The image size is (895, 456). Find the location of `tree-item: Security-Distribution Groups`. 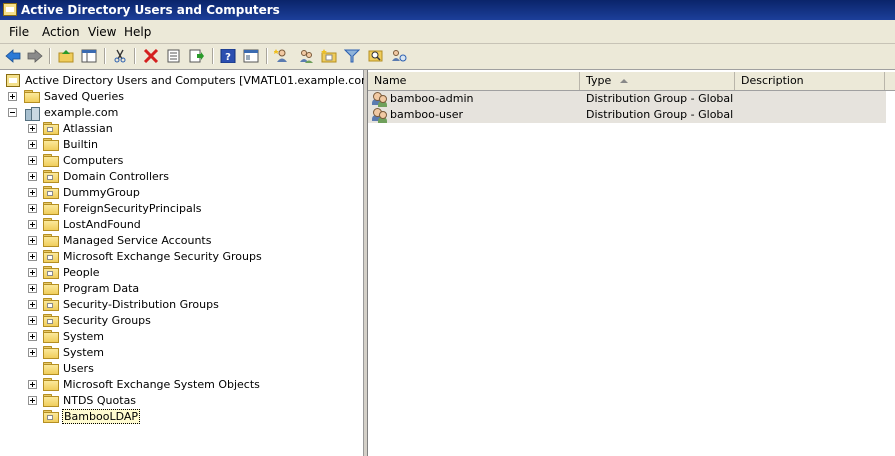

tree-item: Security-Distribution Groups is located at coordinates (182, 305).